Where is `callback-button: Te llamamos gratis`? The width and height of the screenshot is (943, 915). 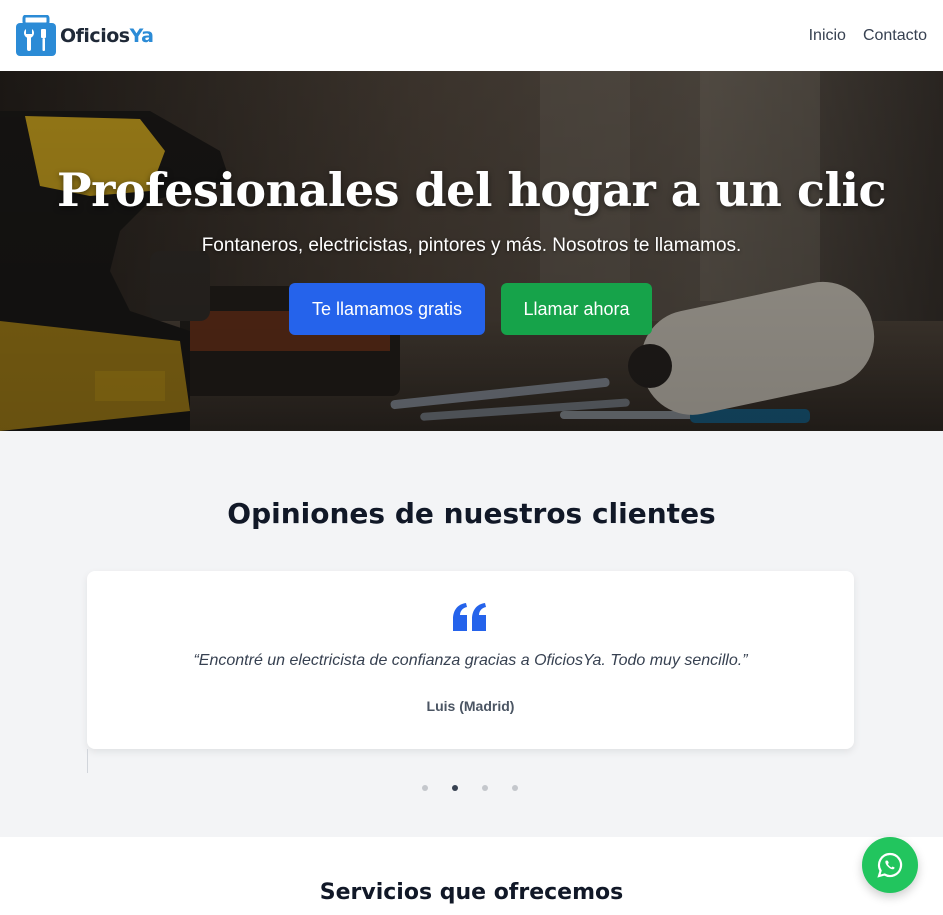
callback-button: Te llamamos gratis is located at coordinates (387, 309).